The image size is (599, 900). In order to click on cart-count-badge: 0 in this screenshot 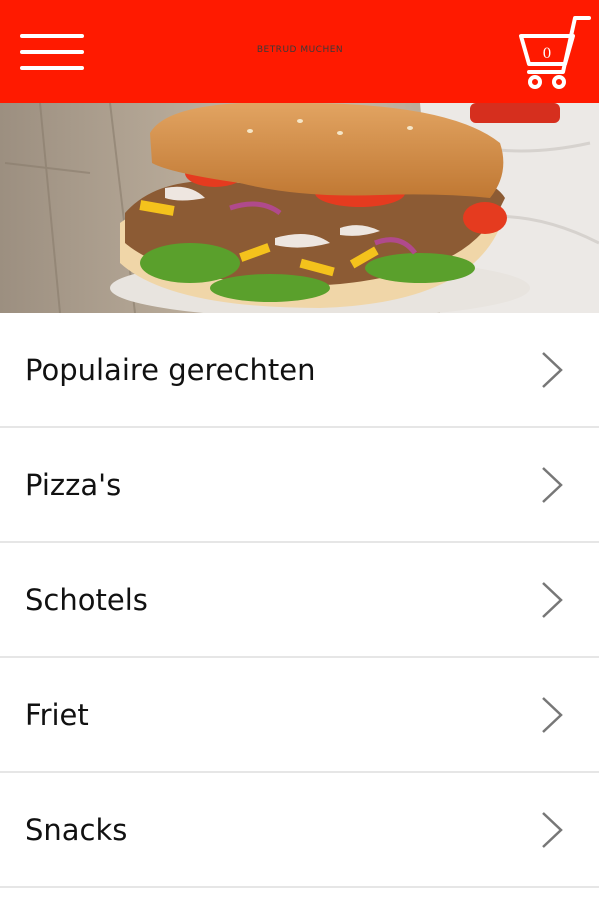, I will do `click(547, 54)`.